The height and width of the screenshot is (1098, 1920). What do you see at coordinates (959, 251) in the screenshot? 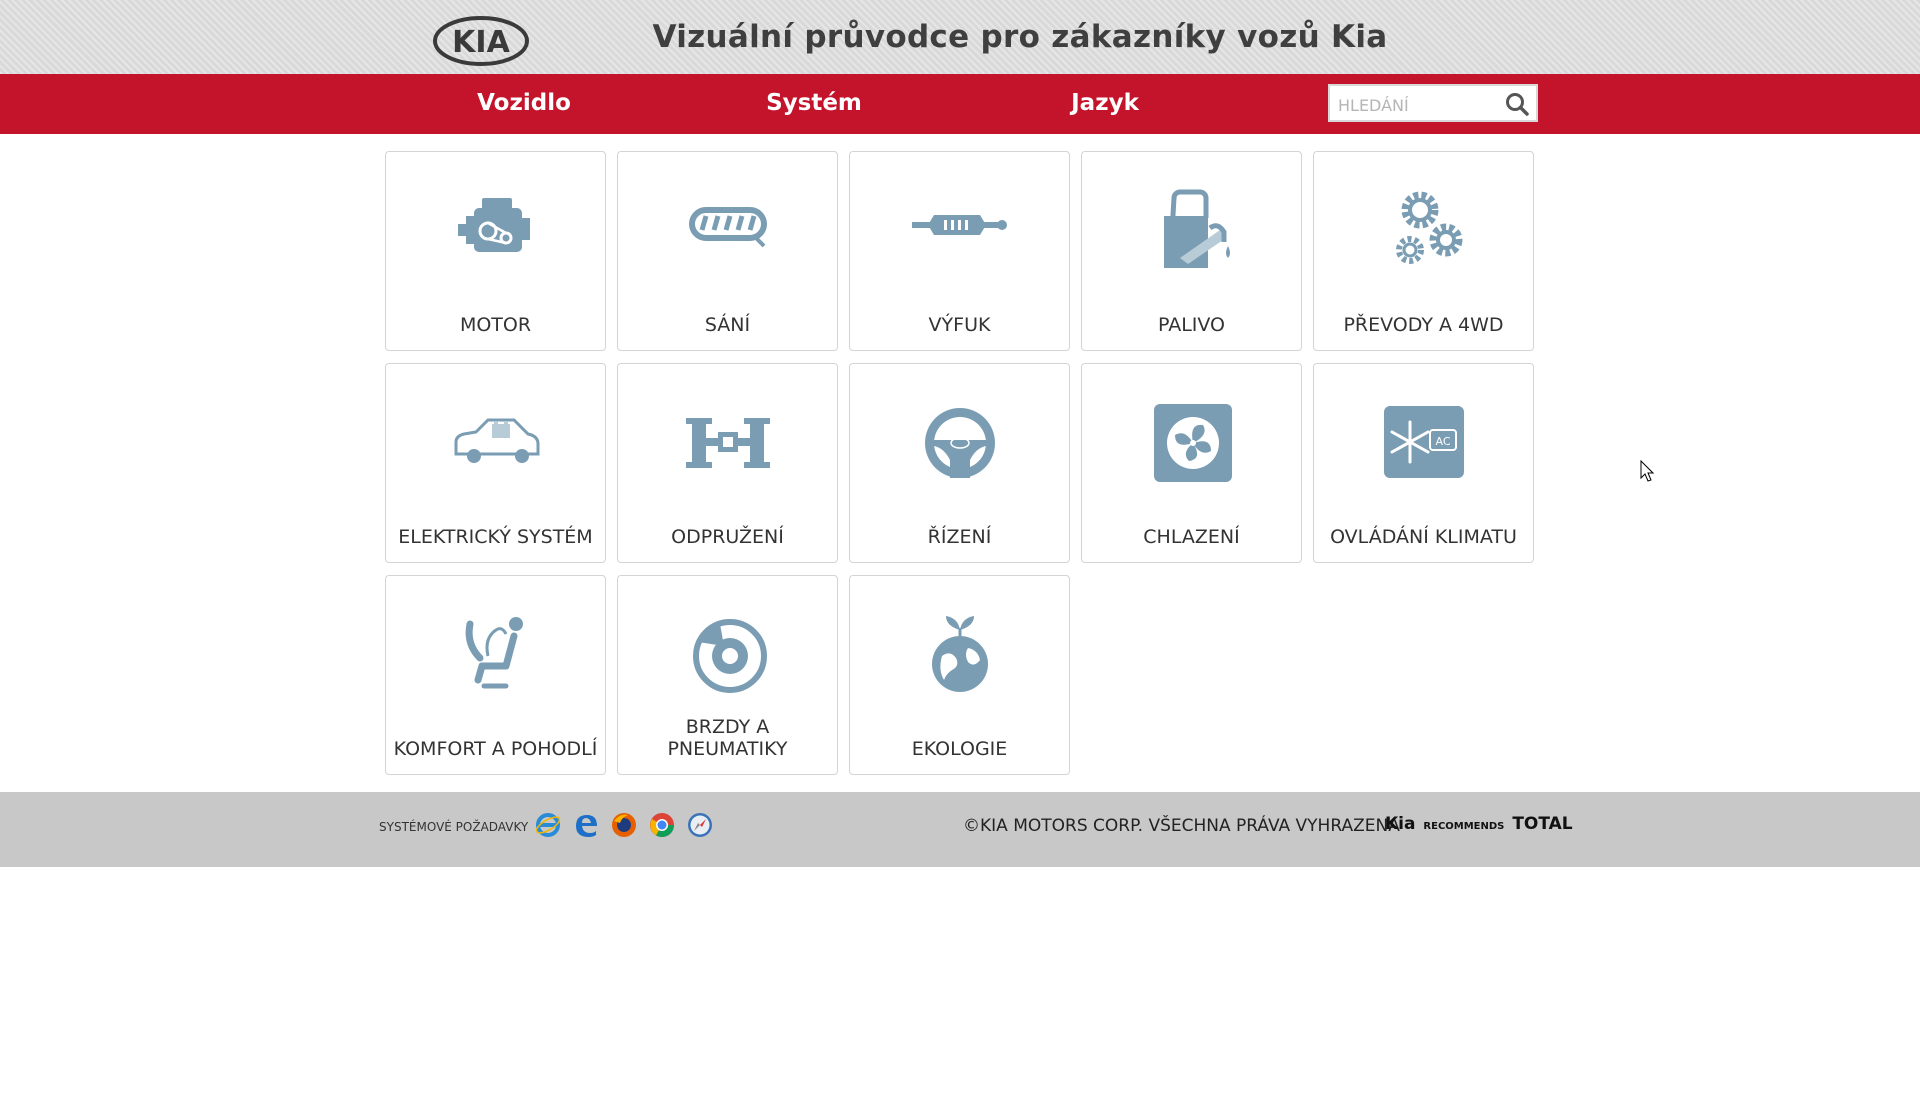
I see `tile-vyfuk: VÝFUK` at bounding box center [959, 251].